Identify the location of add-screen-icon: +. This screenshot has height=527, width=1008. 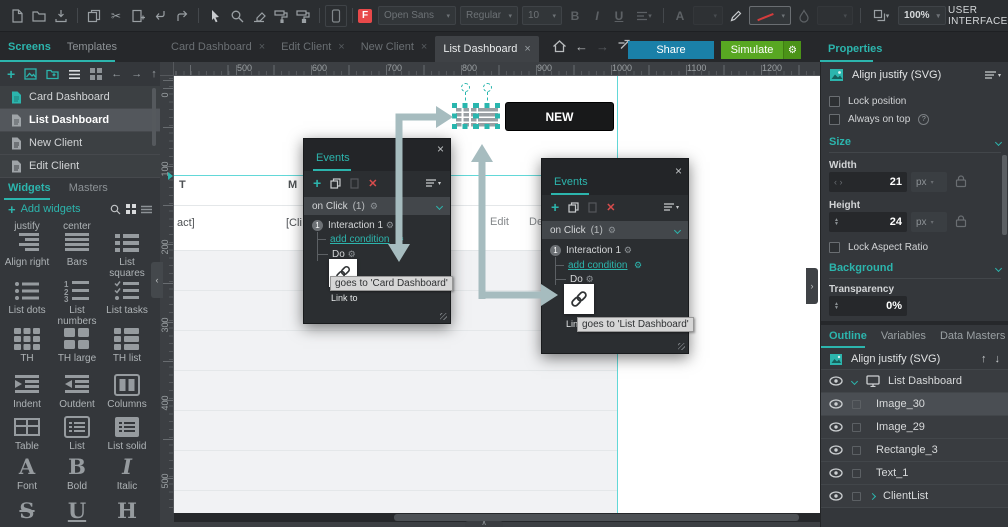
(11, 74).